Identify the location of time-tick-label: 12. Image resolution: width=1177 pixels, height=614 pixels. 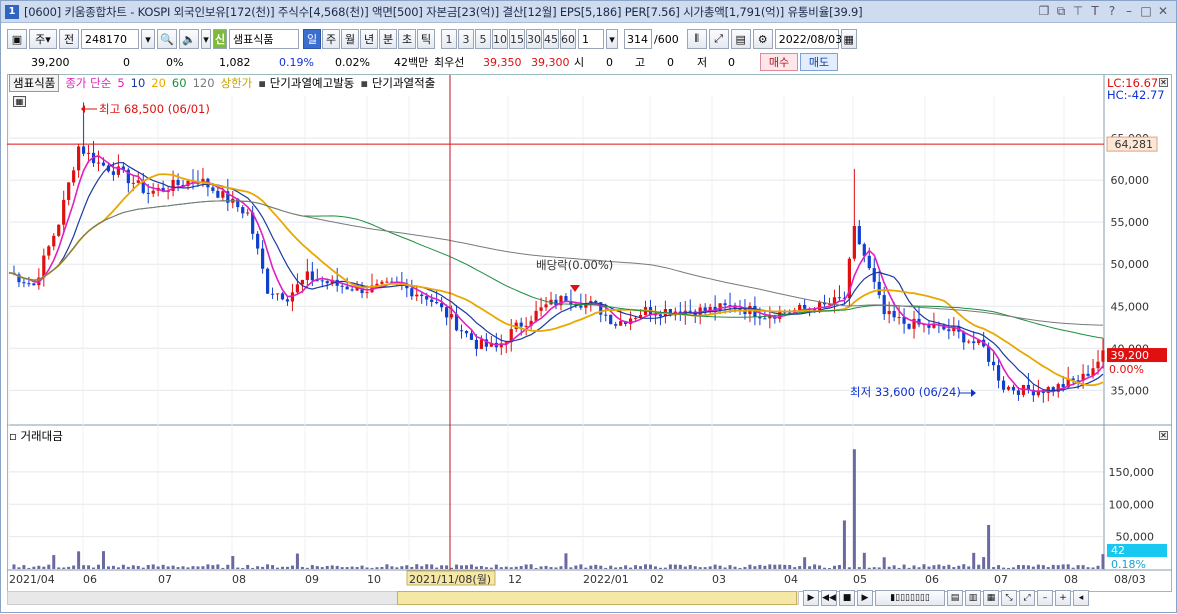
(515, 579).